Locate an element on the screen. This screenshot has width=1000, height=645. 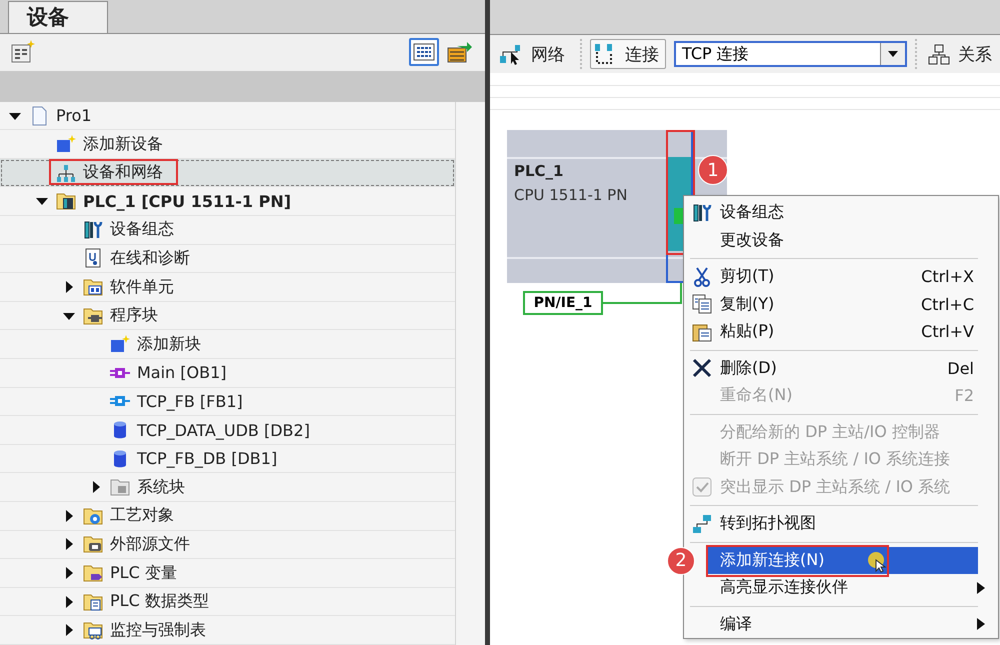
scissors-icon is located at coordinates (702, 276).